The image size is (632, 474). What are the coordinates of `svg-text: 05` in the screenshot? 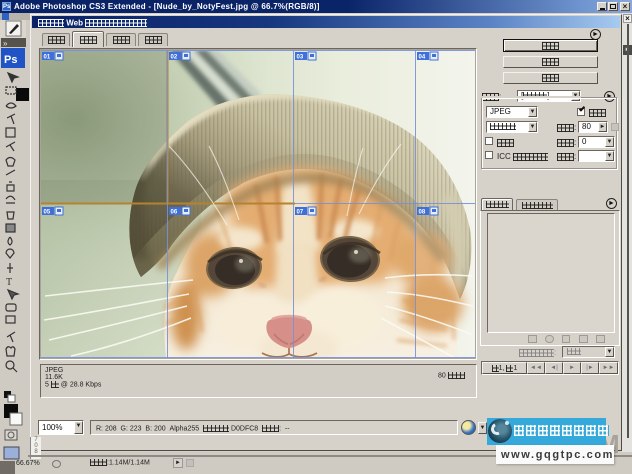 It's located at (47, 213).